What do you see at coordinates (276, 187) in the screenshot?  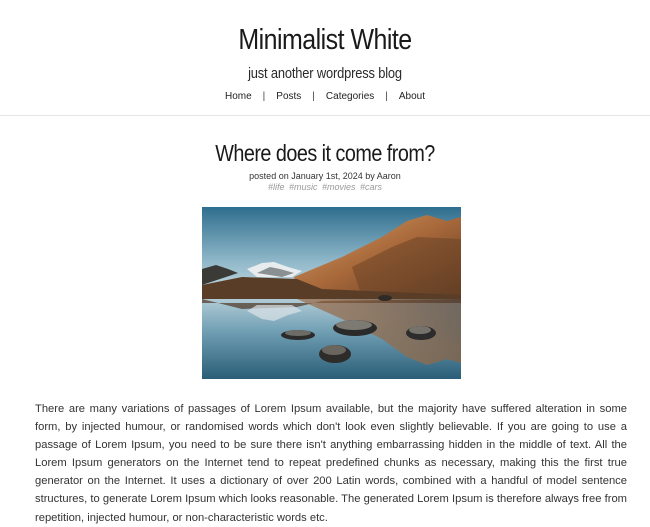 I see `tag-life: #life` at bounding box center [276, 187].